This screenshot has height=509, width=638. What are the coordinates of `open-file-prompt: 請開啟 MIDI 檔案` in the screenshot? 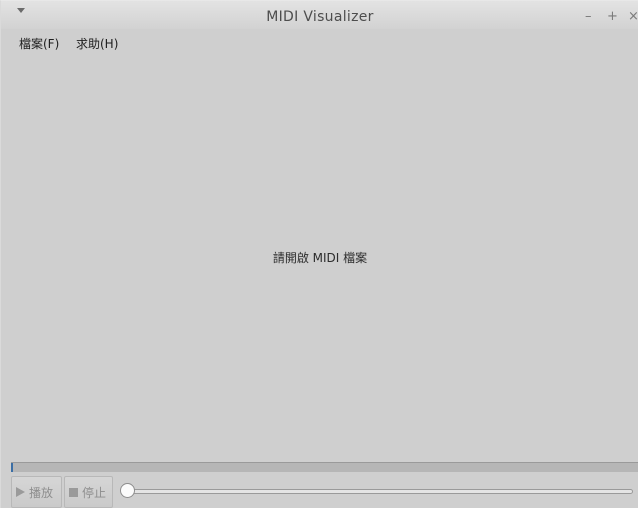 It's located at (320, 258).